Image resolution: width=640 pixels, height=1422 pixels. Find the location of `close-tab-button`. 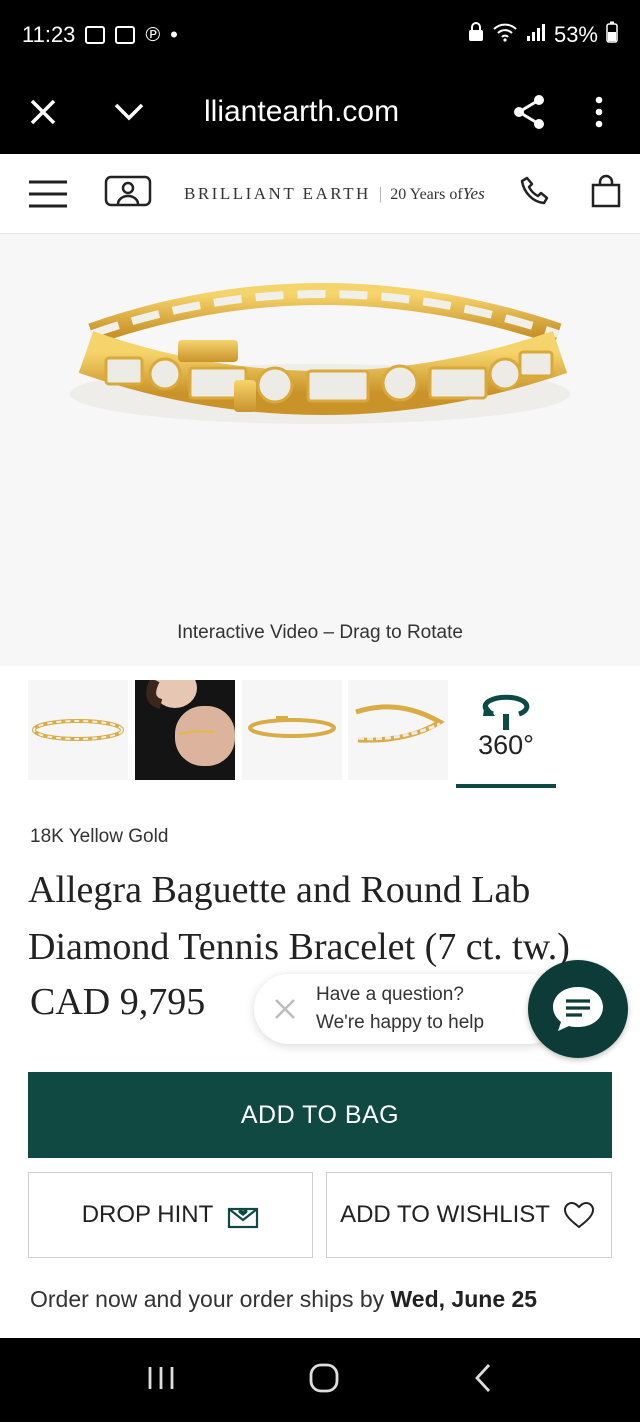

close-tab-button is located at coordinates (43, 112).